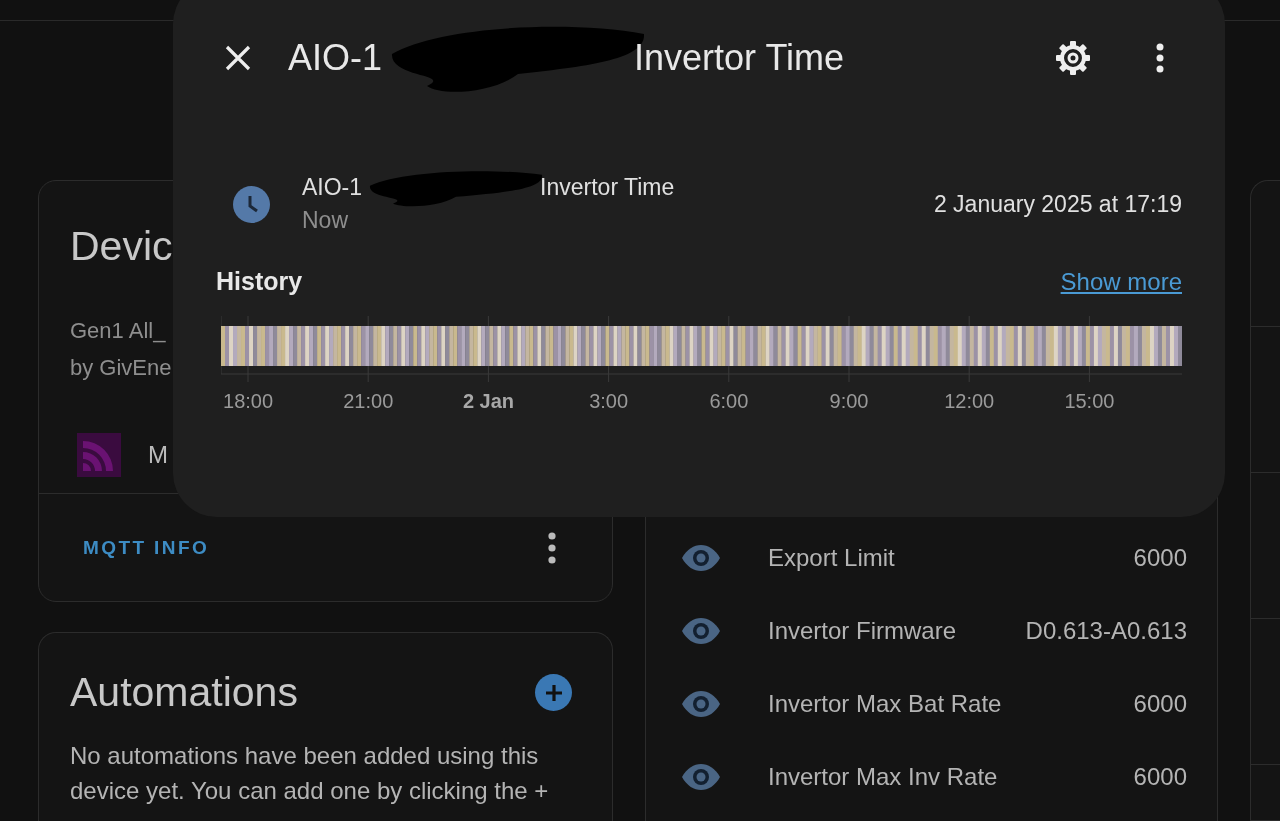 The width and height of the screenshot is (1280, 821). What do you see at coordinates (251, 204) in the screenshot?
I see `clock-icon` at bounding box center [251, 204].